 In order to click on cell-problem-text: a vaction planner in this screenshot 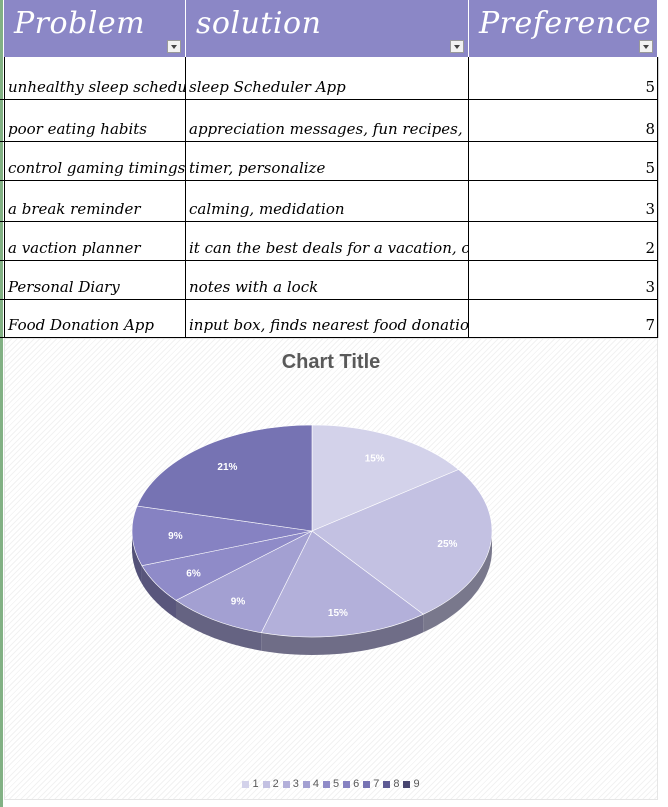, I will do `click(74, 248)`.